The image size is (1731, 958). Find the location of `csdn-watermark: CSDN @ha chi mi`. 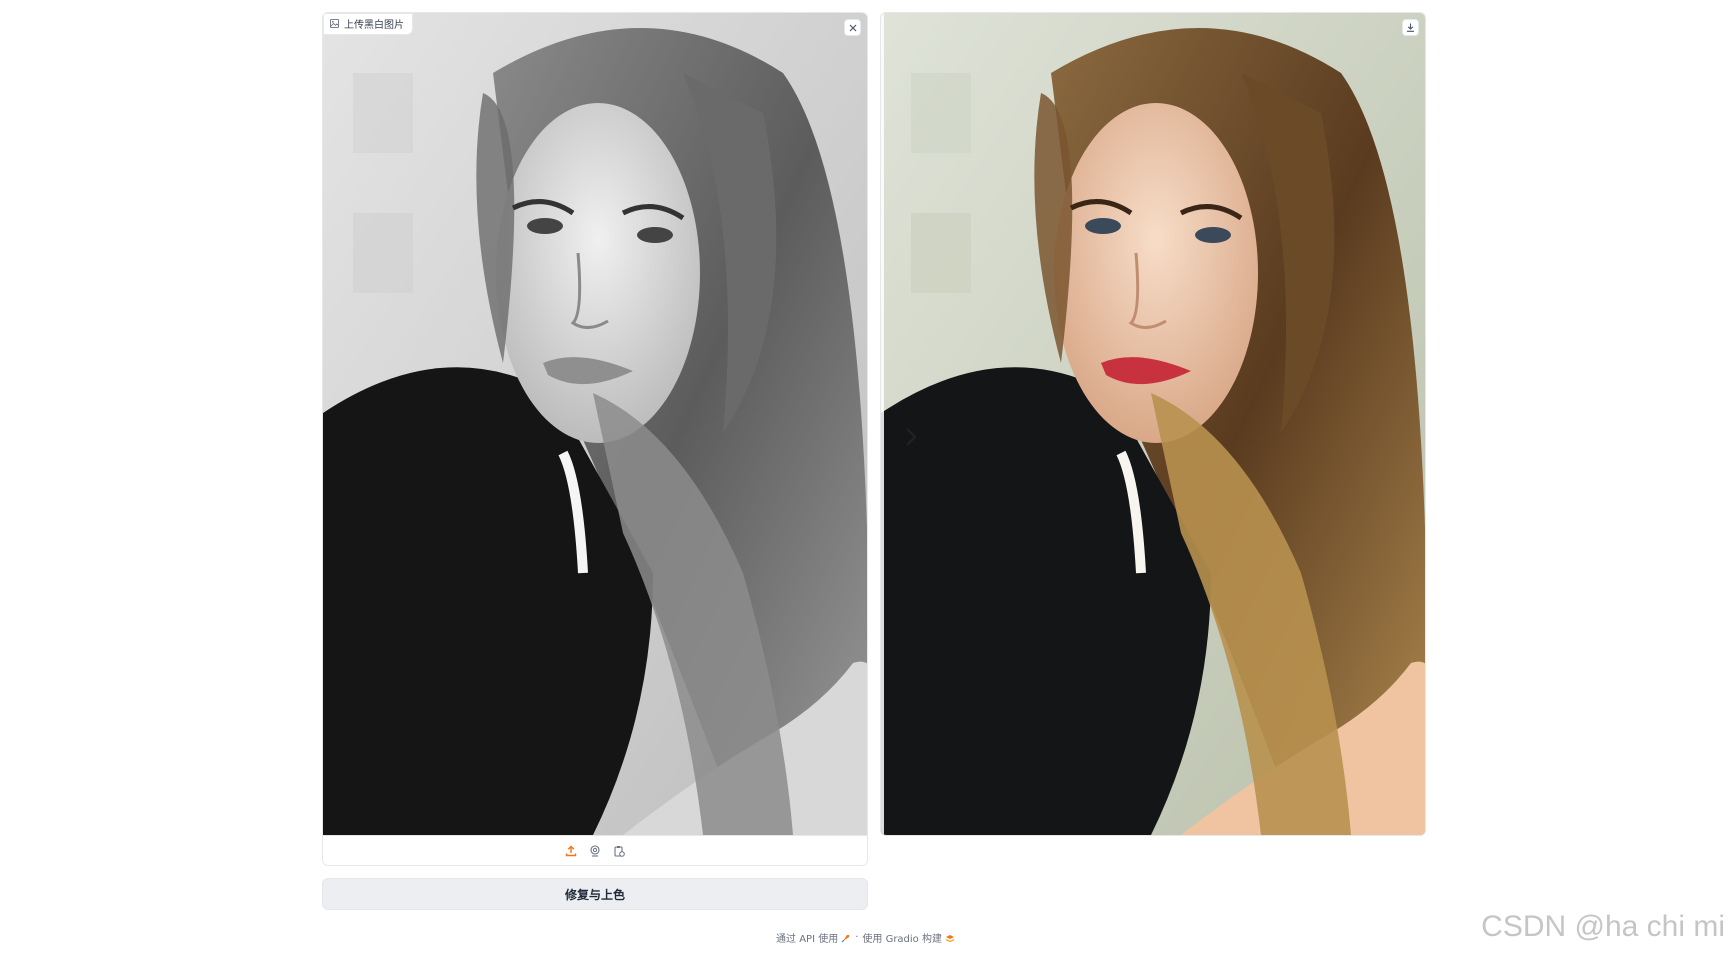

csdn-watermark: CSDN @ha chi mi is located at coordinates (1603, 926).